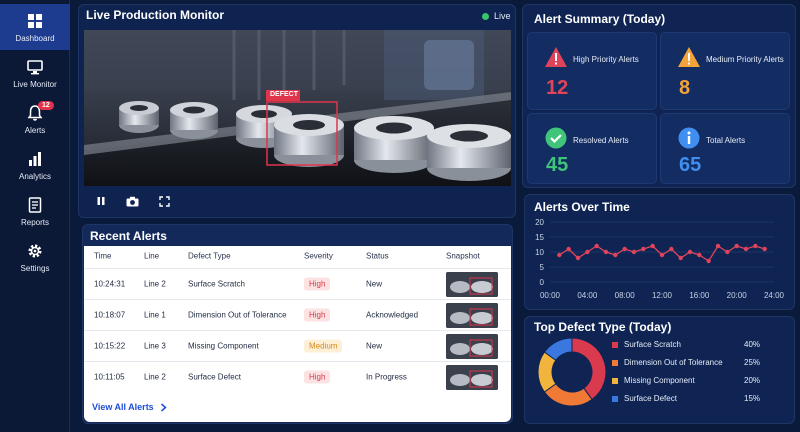  What do you see at coordinates (318, 256) in the screenshot?
I see `col-severity: Severity` at bounding box center [318, 256].